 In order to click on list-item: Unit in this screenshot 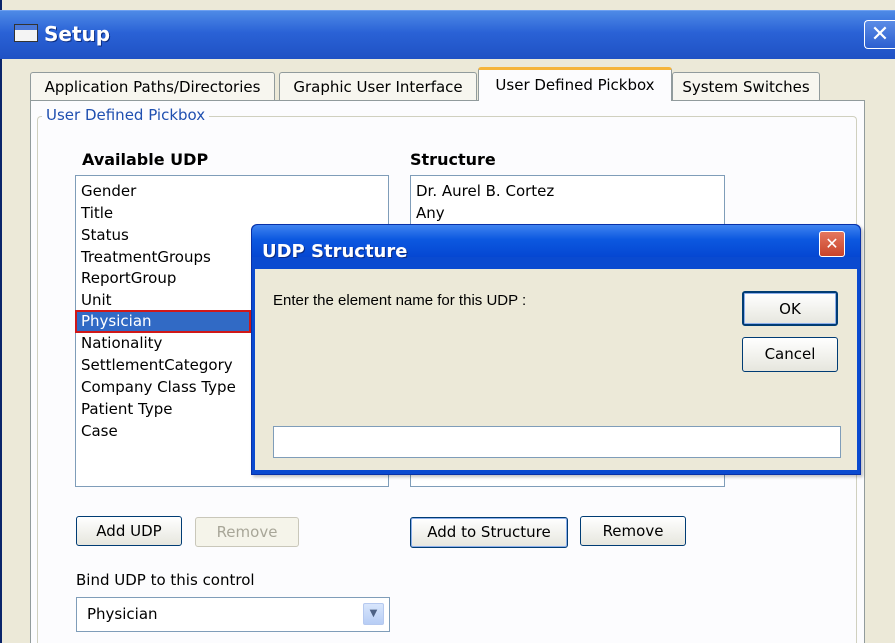, I will do `click(96, 300)`.